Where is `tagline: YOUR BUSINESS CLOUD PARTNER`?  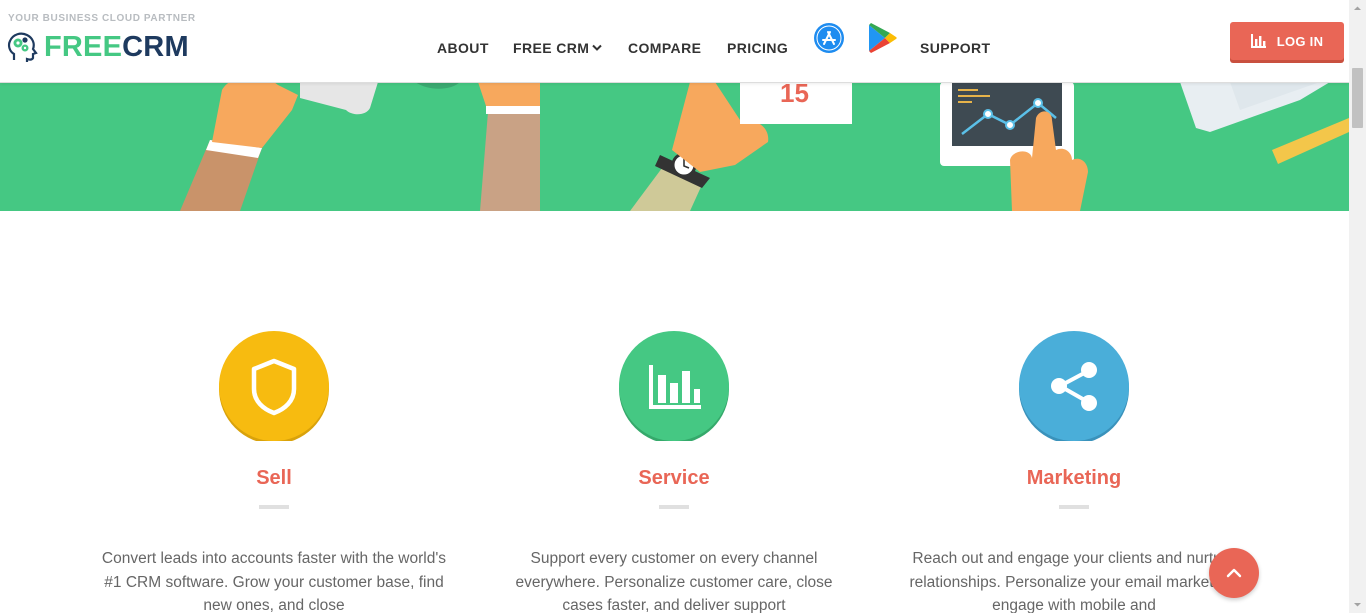
tagline: YOUR BUSINESS CLOUD PARTNER is located at coordinates (102, 18).